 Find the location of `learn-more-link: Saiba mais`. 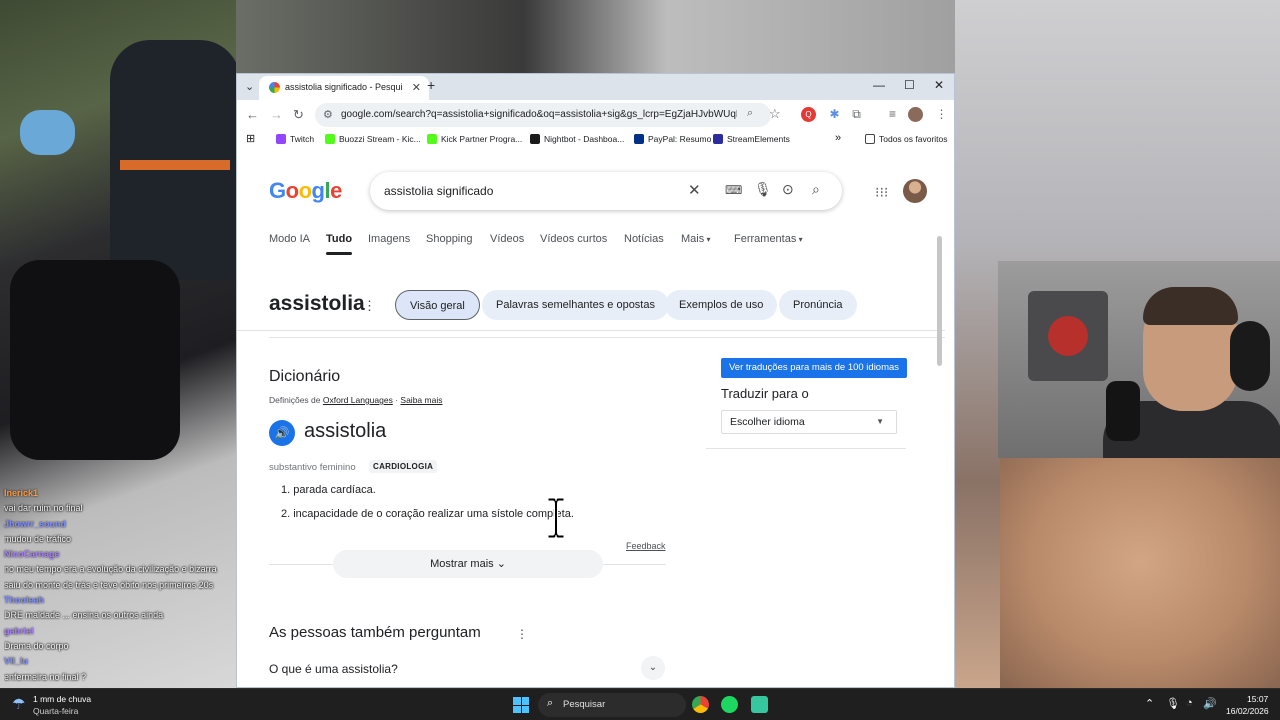

learn-more-link: Saiba mais is located at coordinates (421, 400).